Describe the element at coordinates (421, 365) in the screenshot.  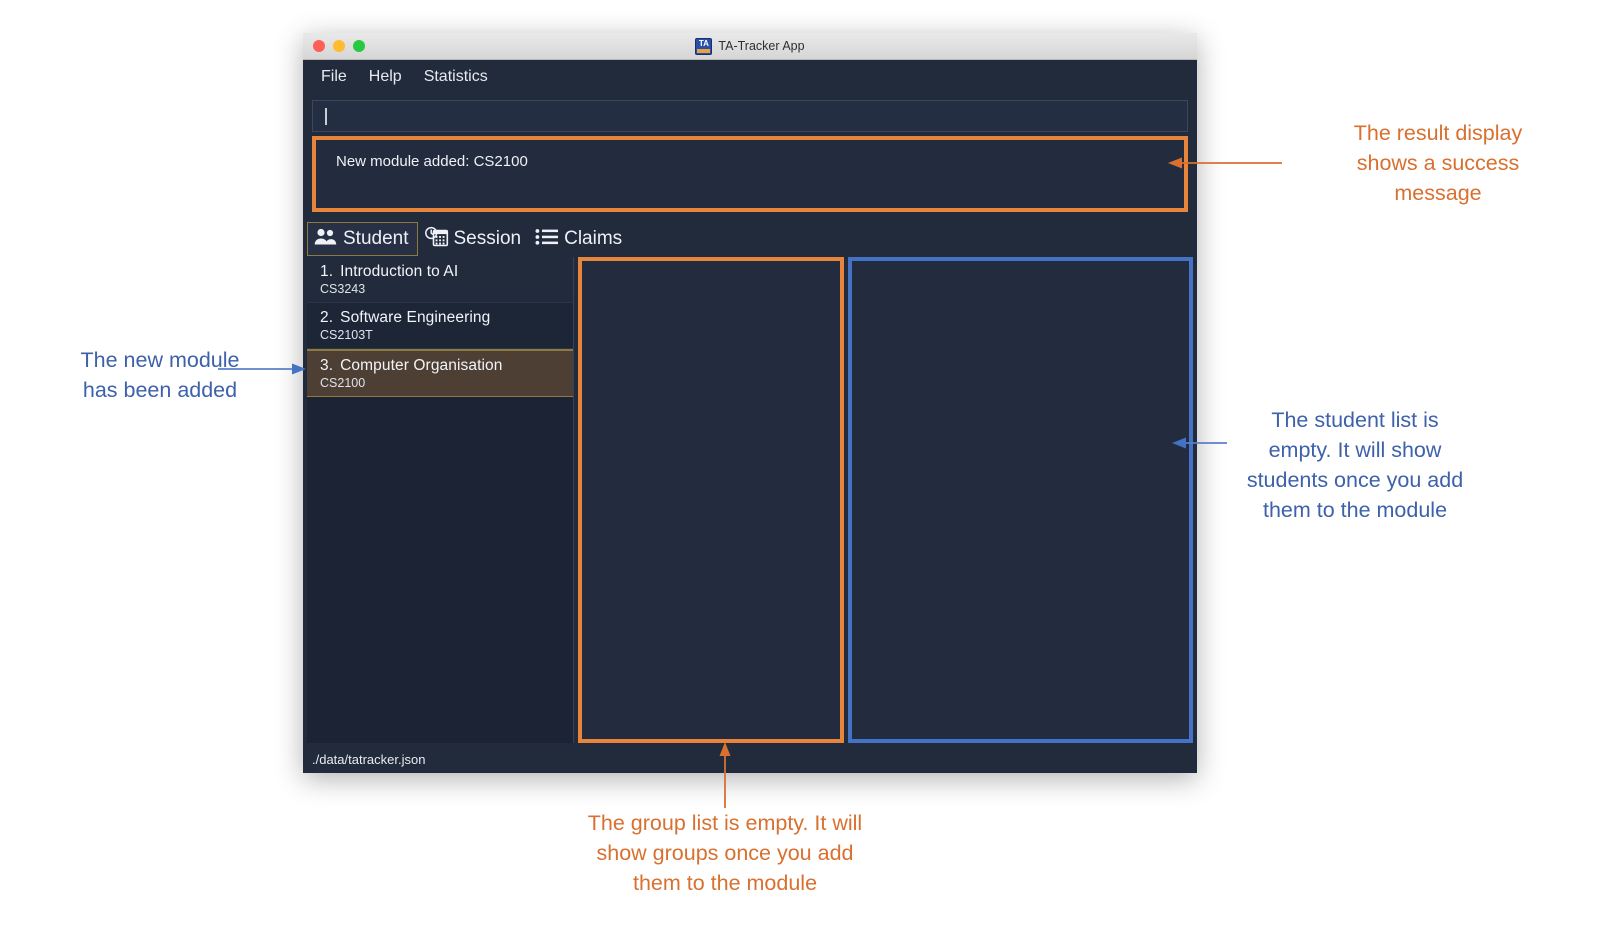
I see `module-name: Computer Organisation` at that location.